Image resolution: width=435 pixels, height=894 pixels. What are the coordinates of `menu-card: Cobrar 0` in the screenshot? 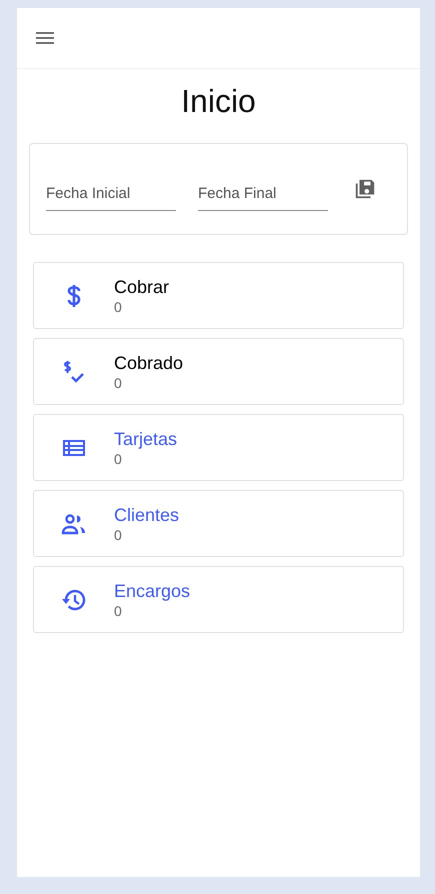 It's located at (218, 295).